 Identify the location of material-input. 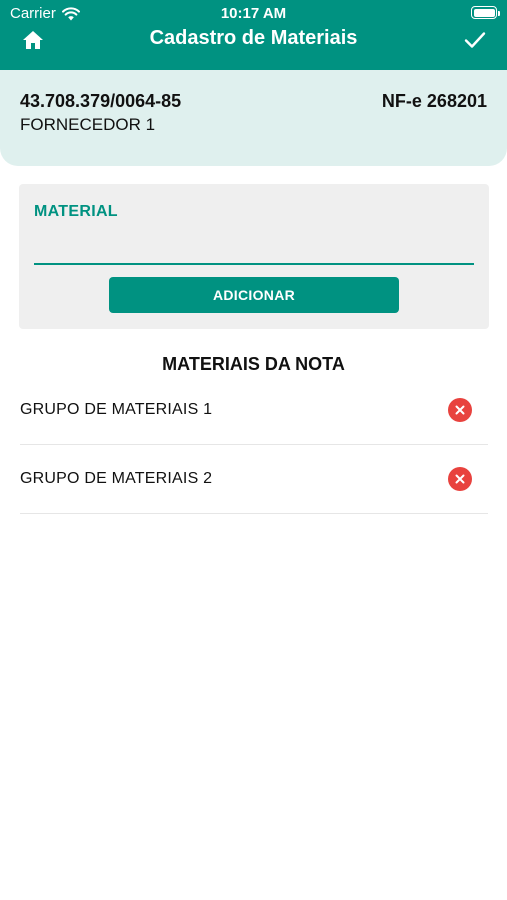
(254, 247).